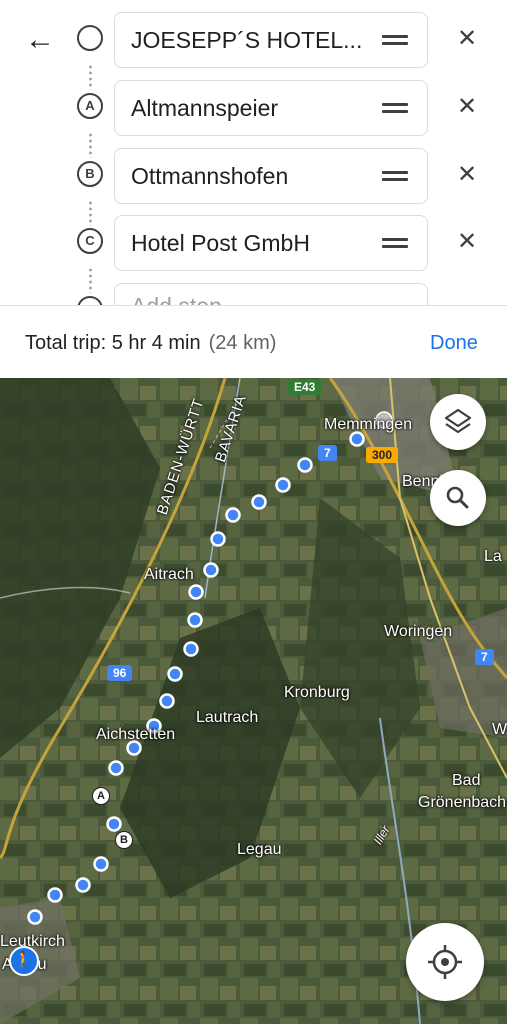 Image resolution: width=507 pixels, height=1024 pixels. Describe the element at coordinates (418, 631) in the screenshot. I see `place-label: Woringen` at that location.